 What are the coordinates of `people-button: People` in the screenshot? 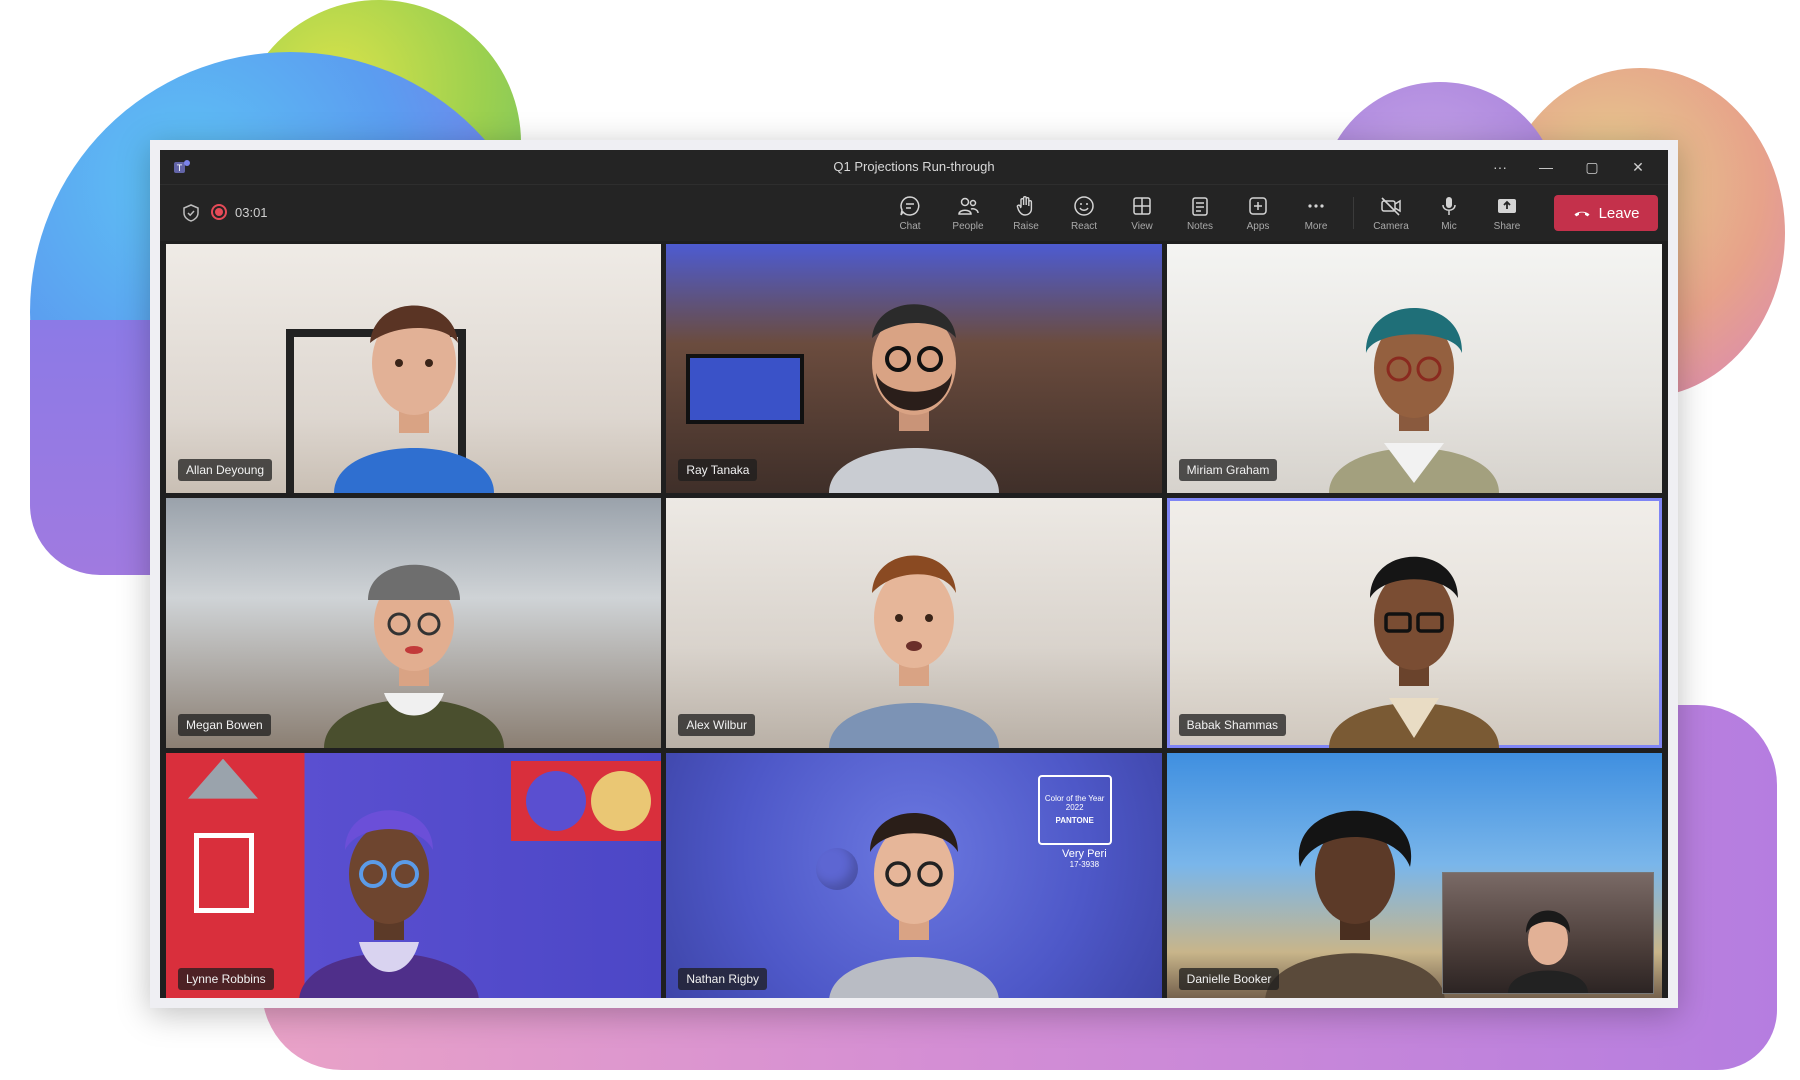 It's located at (968, 213).